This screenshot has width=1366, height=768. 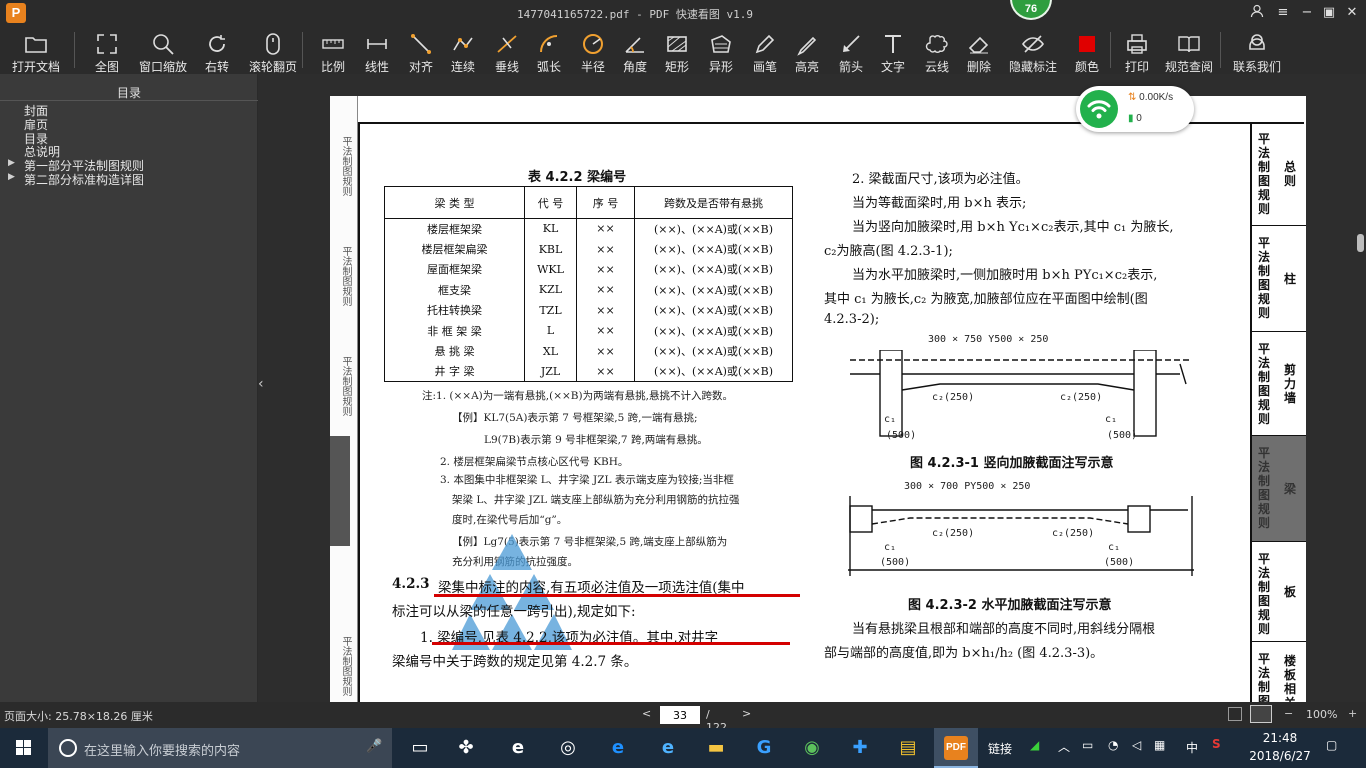 I want to click on edge-icon: e, so click(x=618, y=748).